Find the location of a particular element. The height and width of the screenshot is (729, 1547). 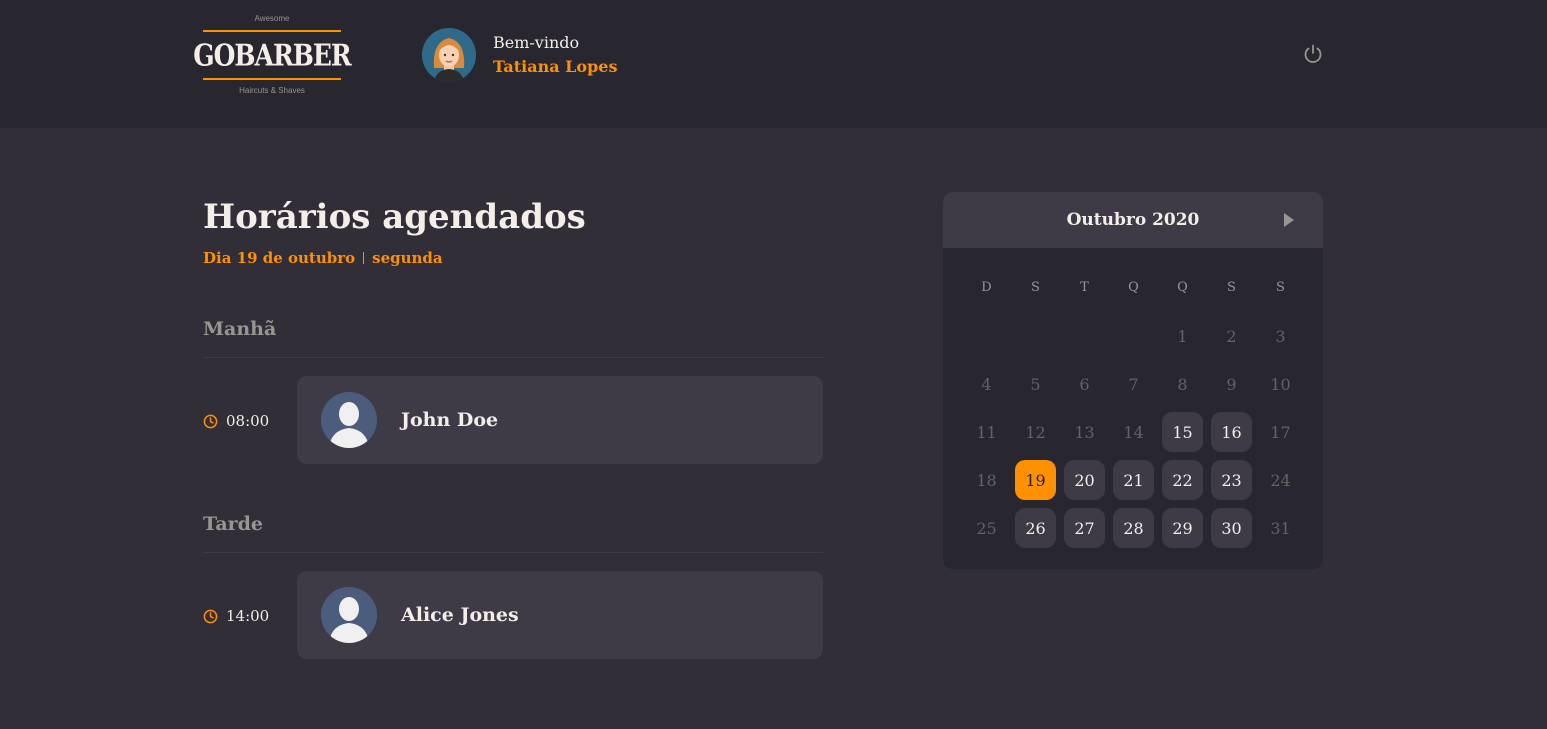

user-name-link: Tatiana Lopes is located at coordinates (555, 67).